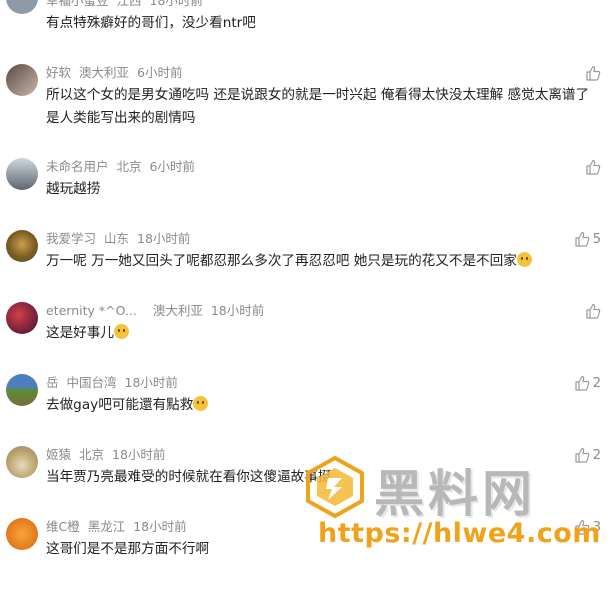 The width and height of the screenshot is (615, 590). What do you see at coordinates (151, 23) in the screenshot?
I see `comment-text: 有点特殊癖好的哥们，没少看ntr吧` at bounding box center [151, 23].